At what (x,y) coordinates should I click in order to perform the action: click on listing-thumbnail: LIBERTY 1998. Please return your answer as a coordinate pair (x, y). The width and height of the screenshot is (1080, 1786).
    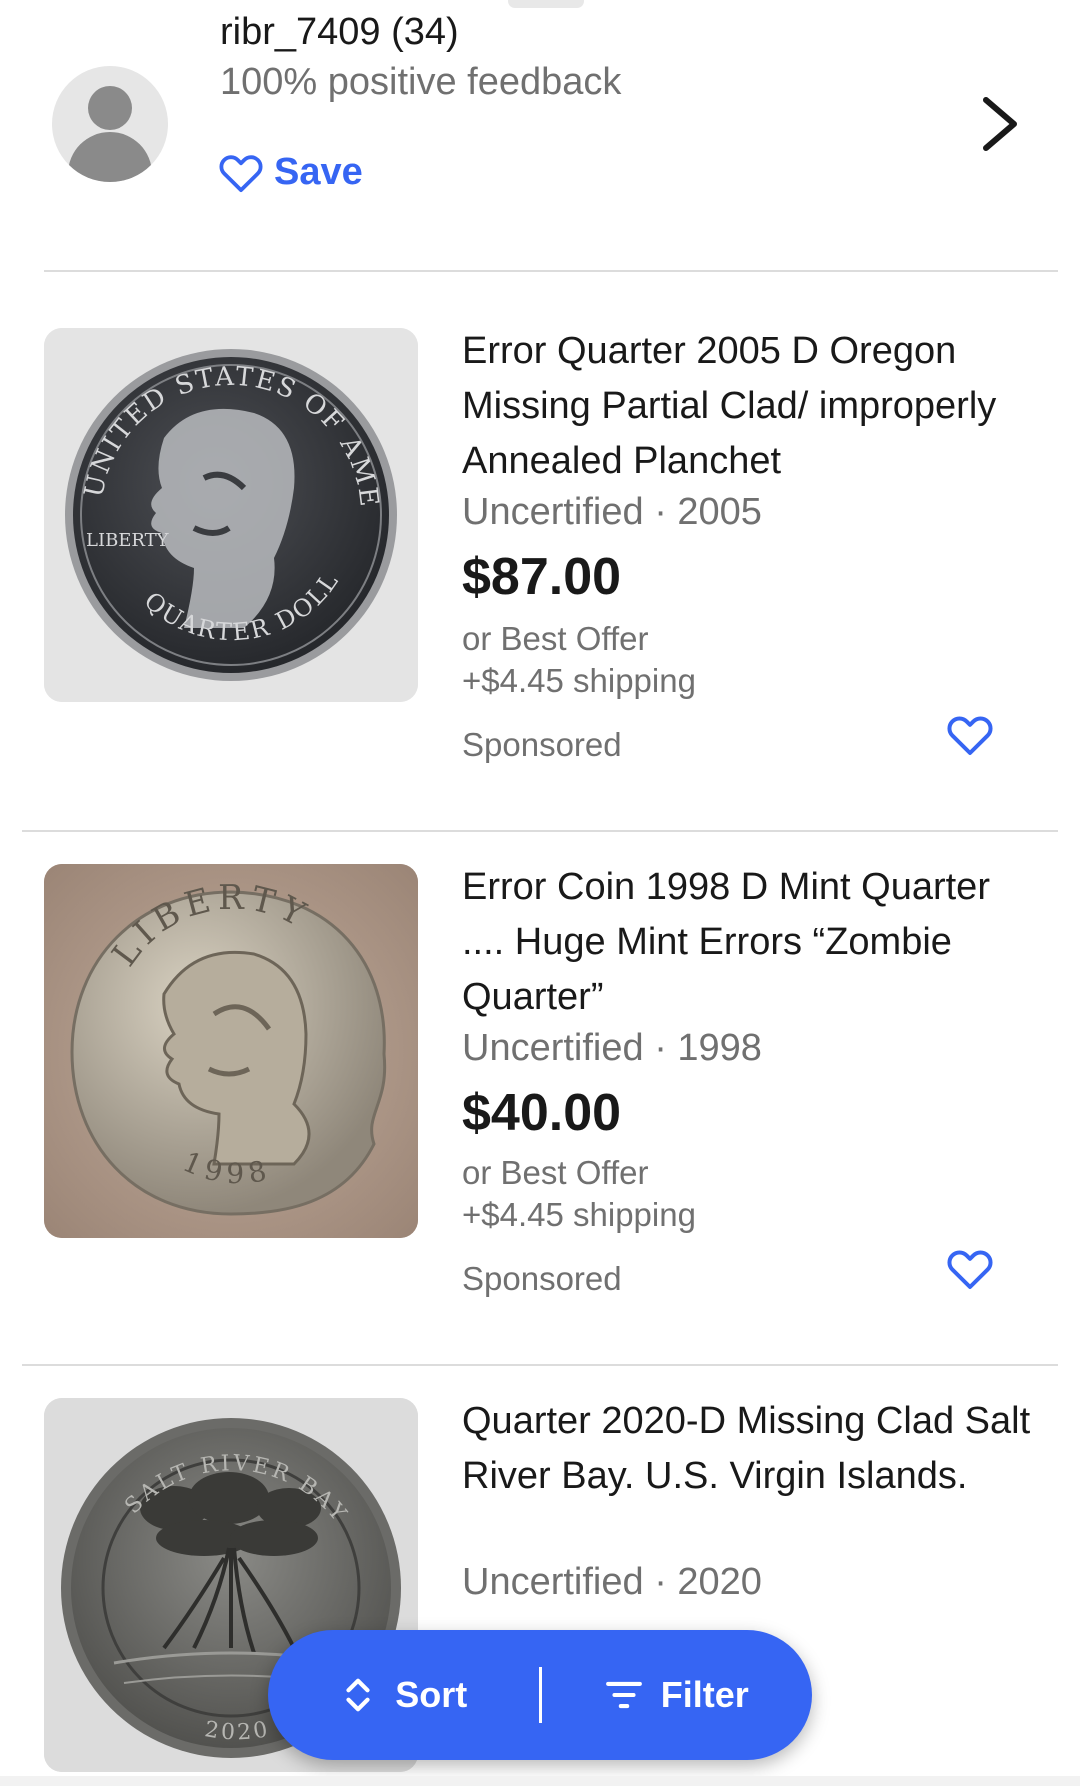
    Looking at the image, I should click on (231, 1051).